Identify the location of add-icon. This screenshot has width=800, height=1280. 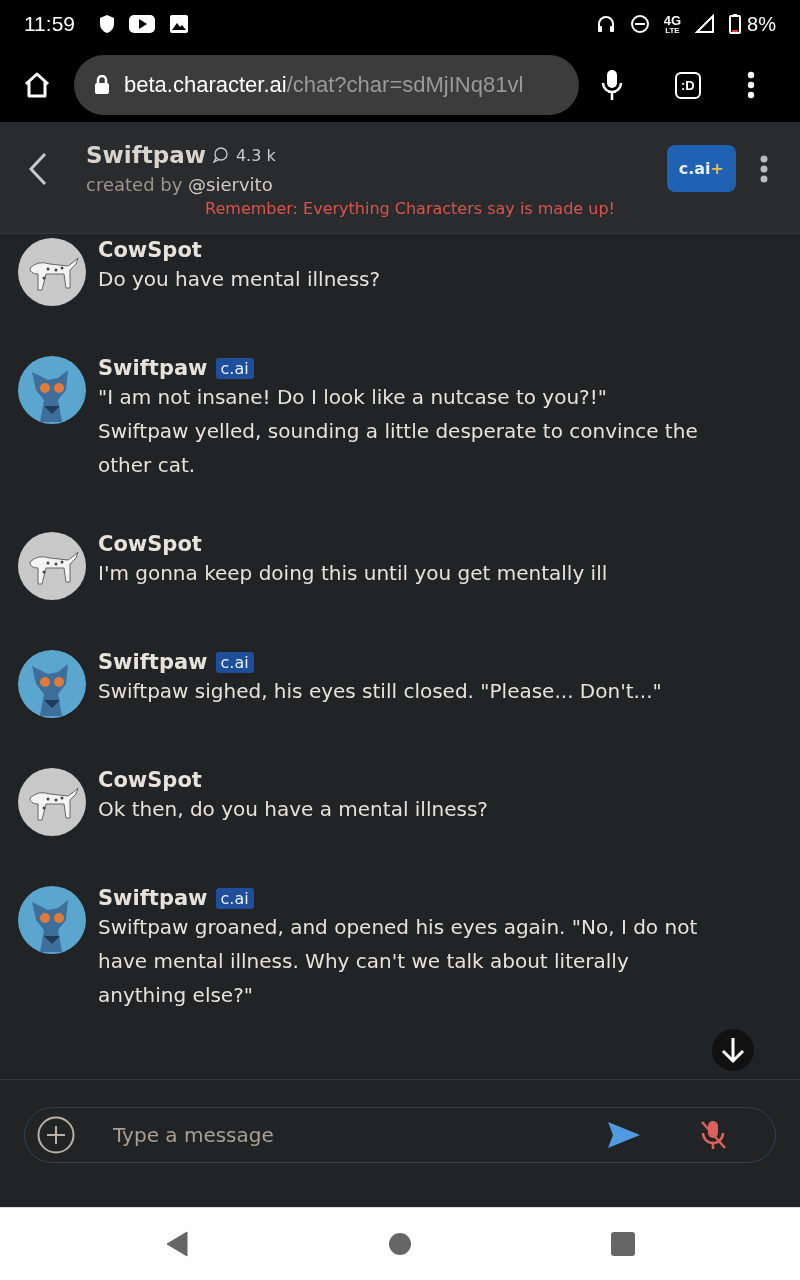
(56, 1135).